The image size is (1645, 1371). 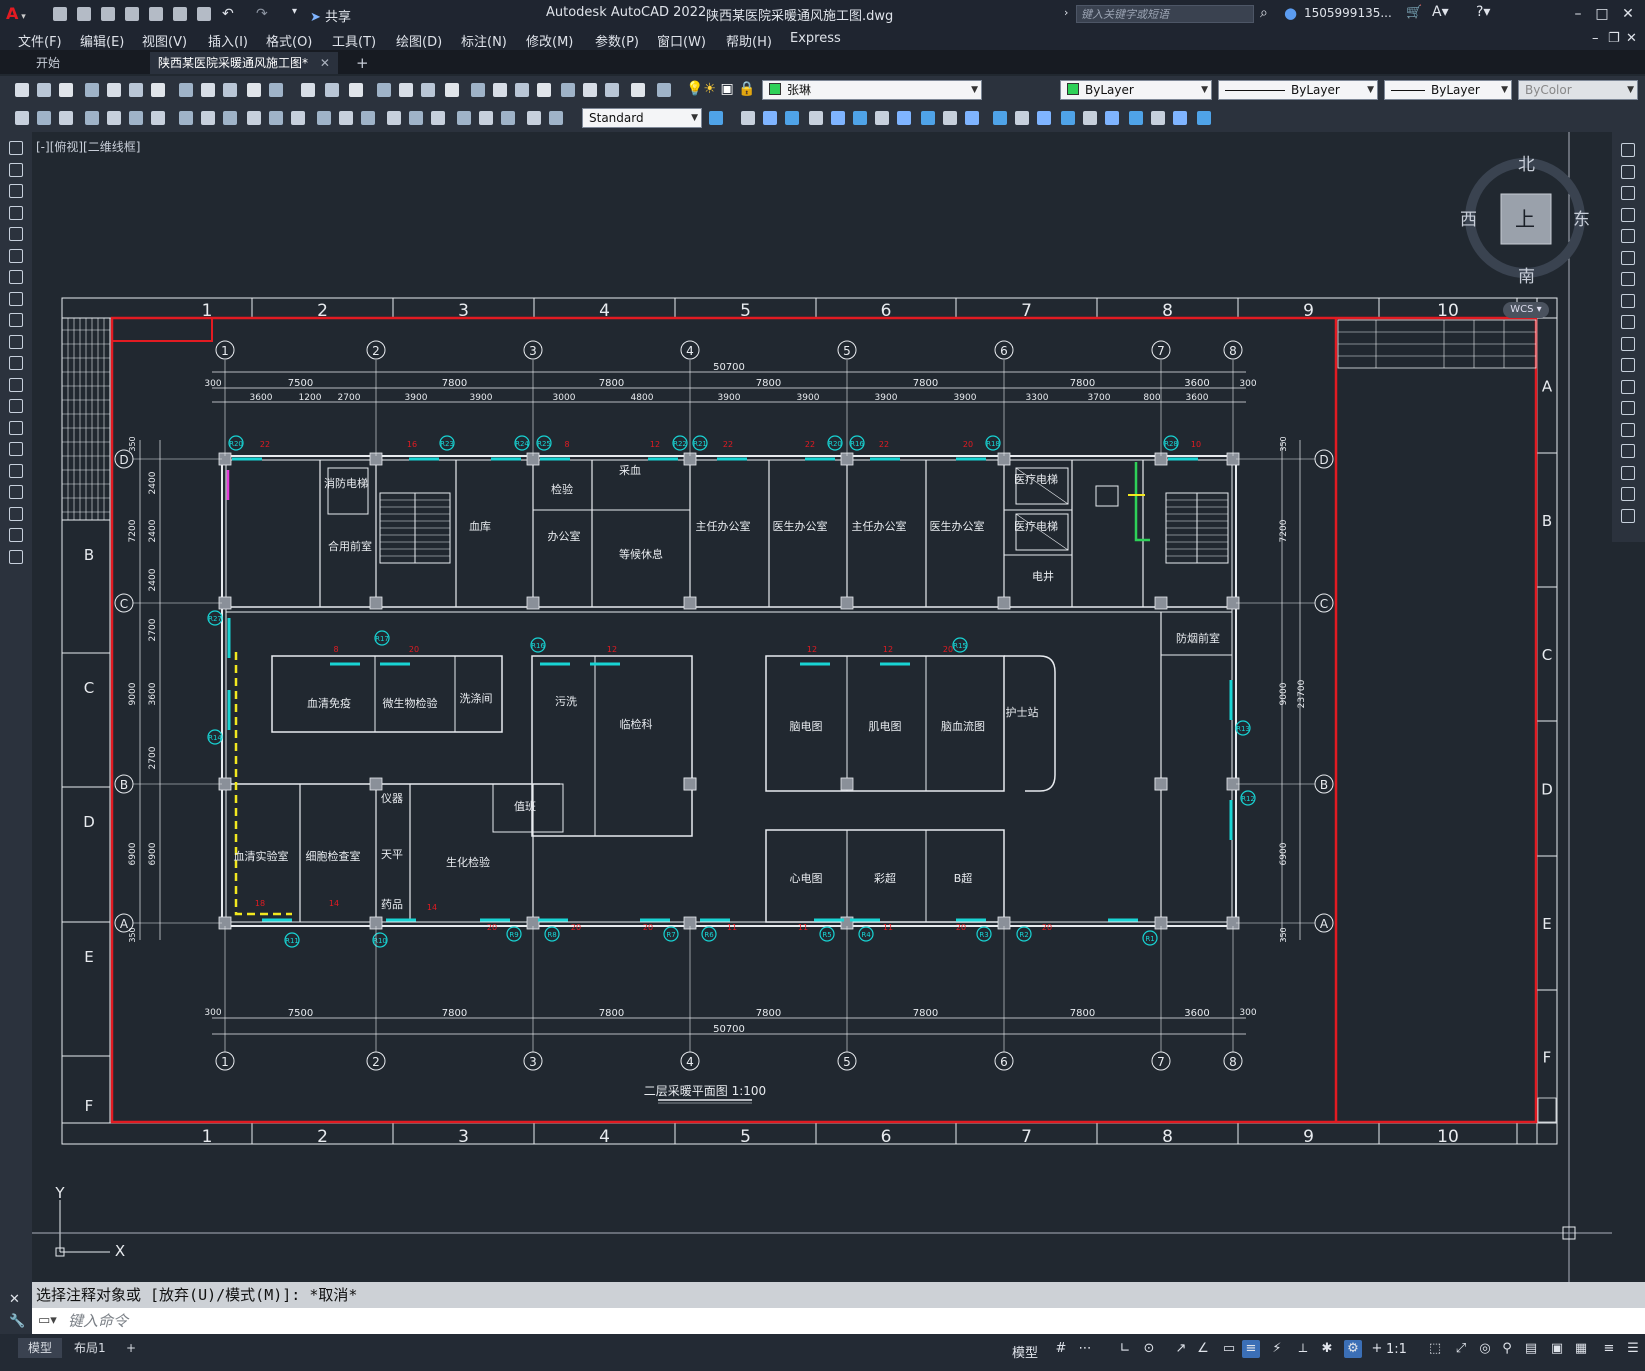 I want to click on draw-tool-13-icon, so click(x=16, y=406).